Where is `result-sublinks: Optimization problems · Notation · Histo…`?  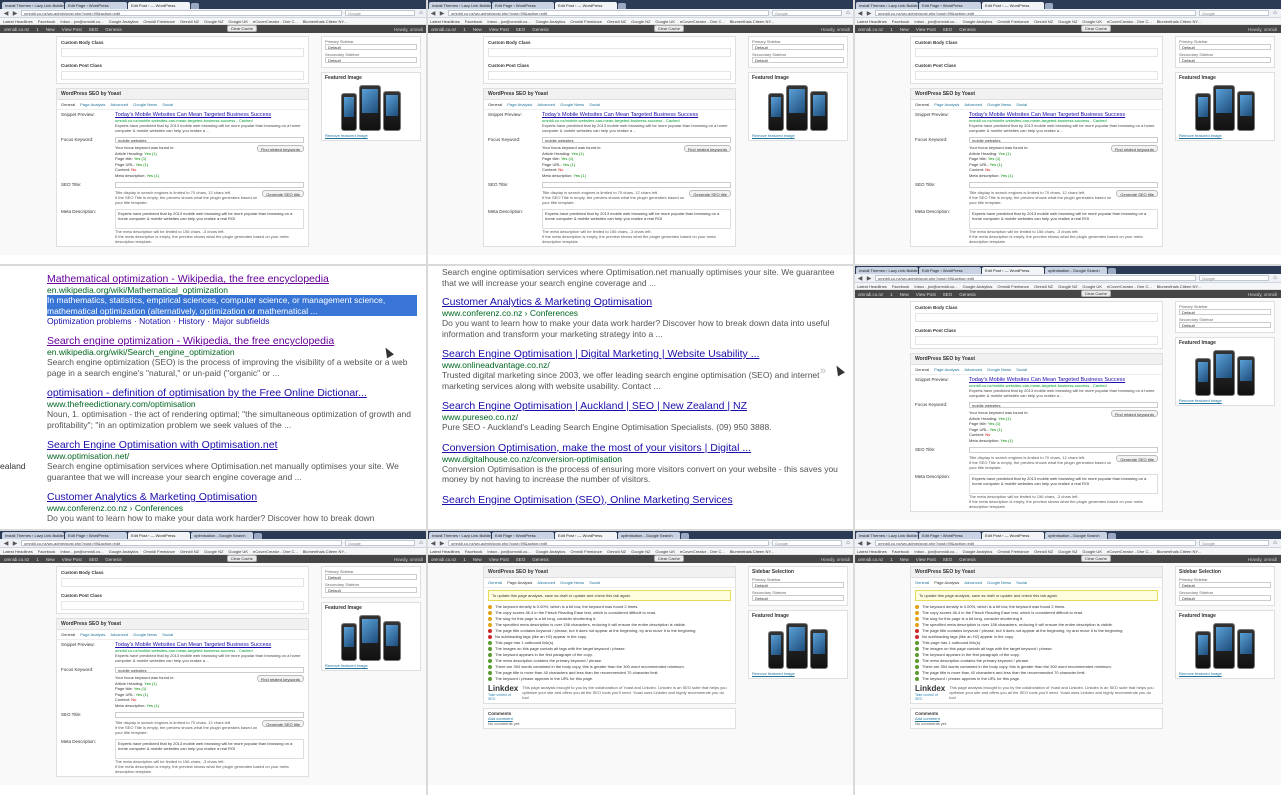 result-sublinks: Optimization problems · Notation · Histo… is located at coordinates (232, 321).